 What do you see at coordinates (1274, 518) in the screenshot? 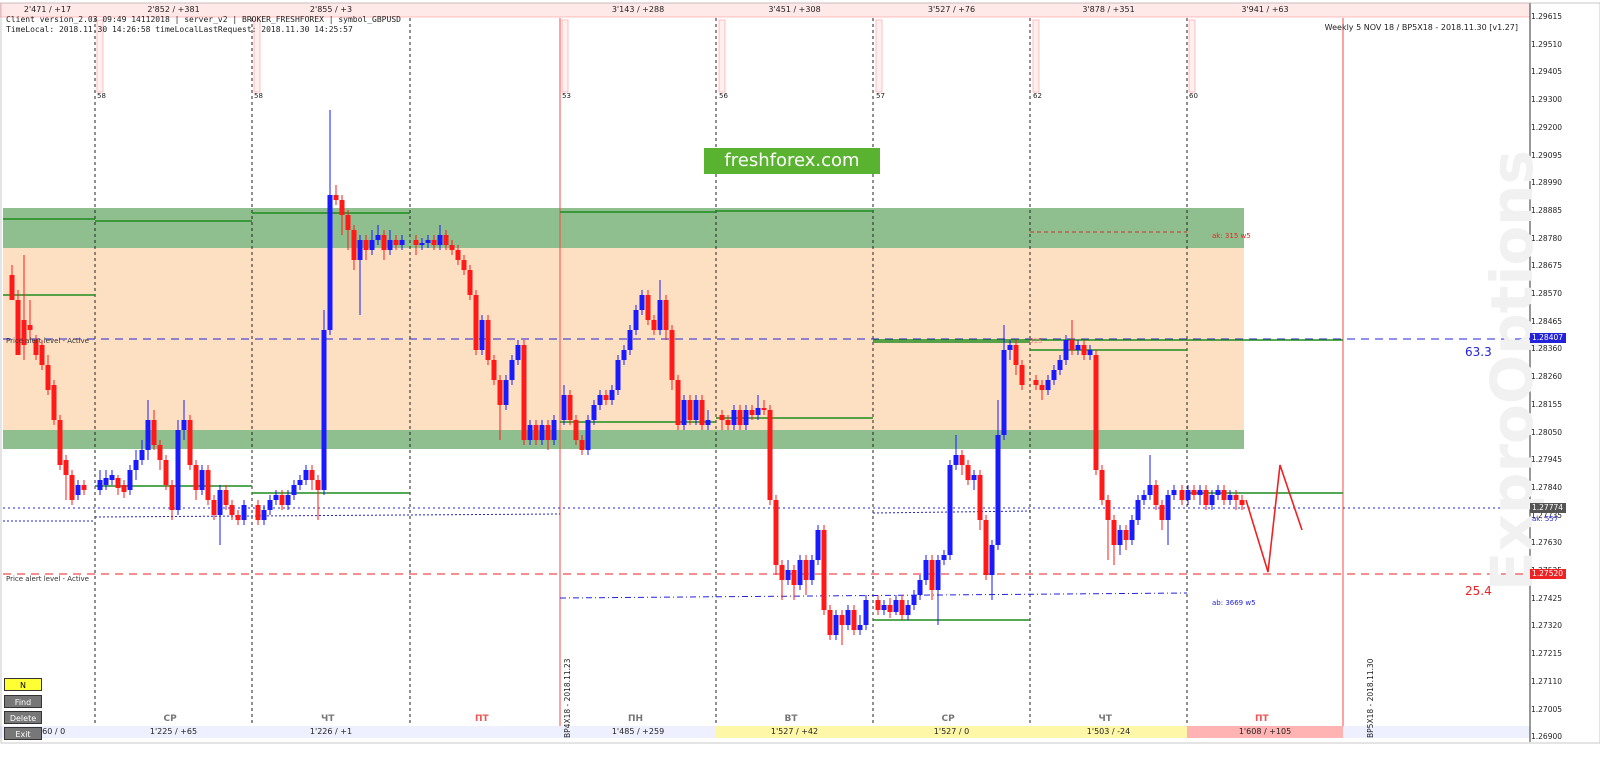
I see `forecast-path` at bounding box center [1274, 518].